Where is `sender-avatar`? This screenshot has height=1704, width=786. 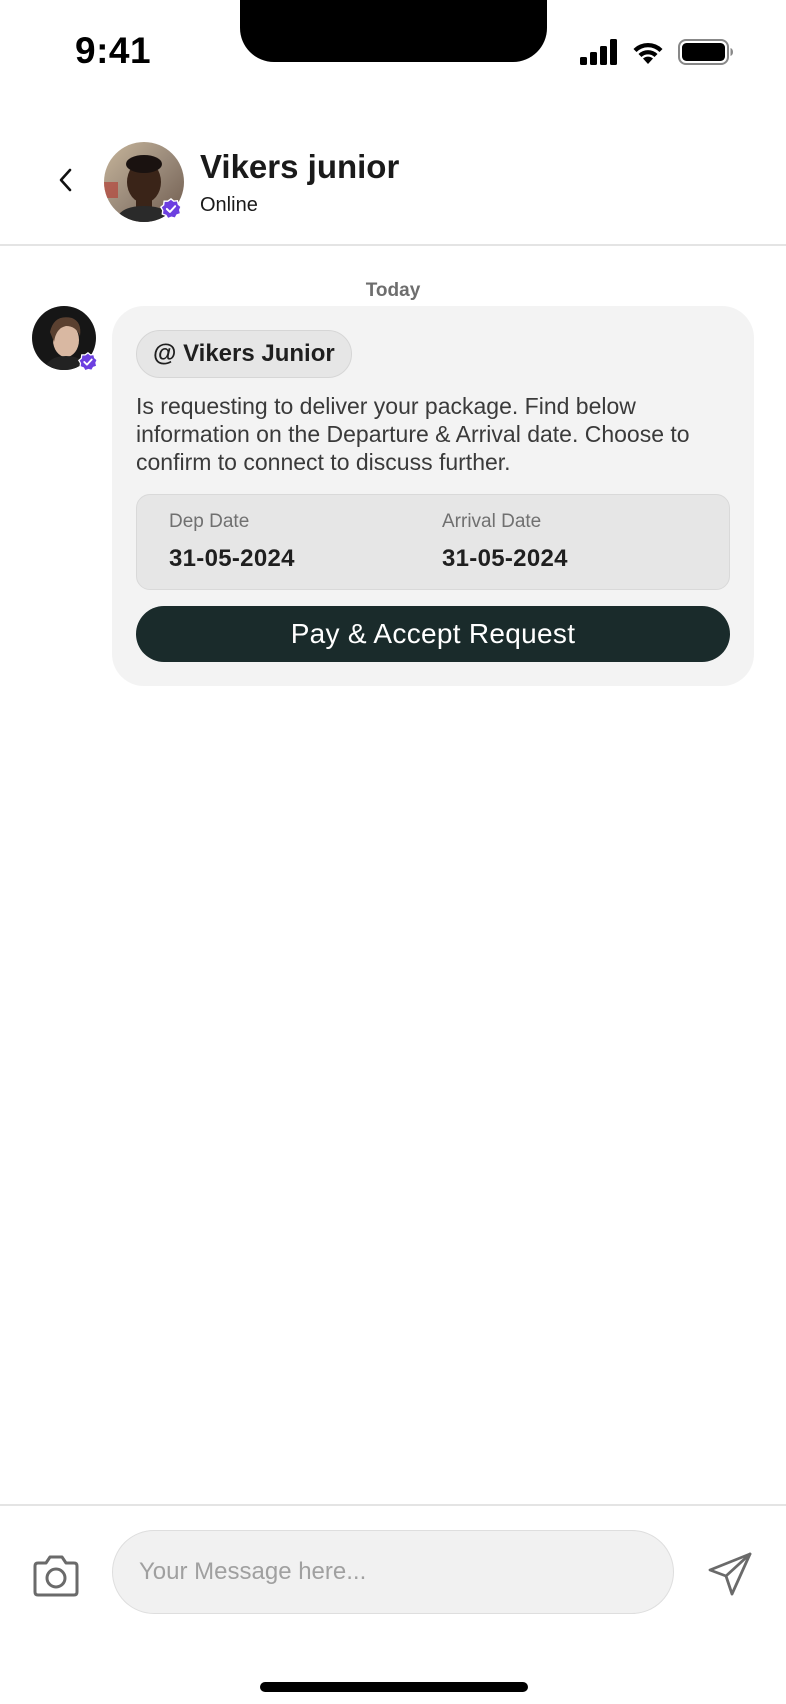 sender-avatar is located at coordinates (65, 339).